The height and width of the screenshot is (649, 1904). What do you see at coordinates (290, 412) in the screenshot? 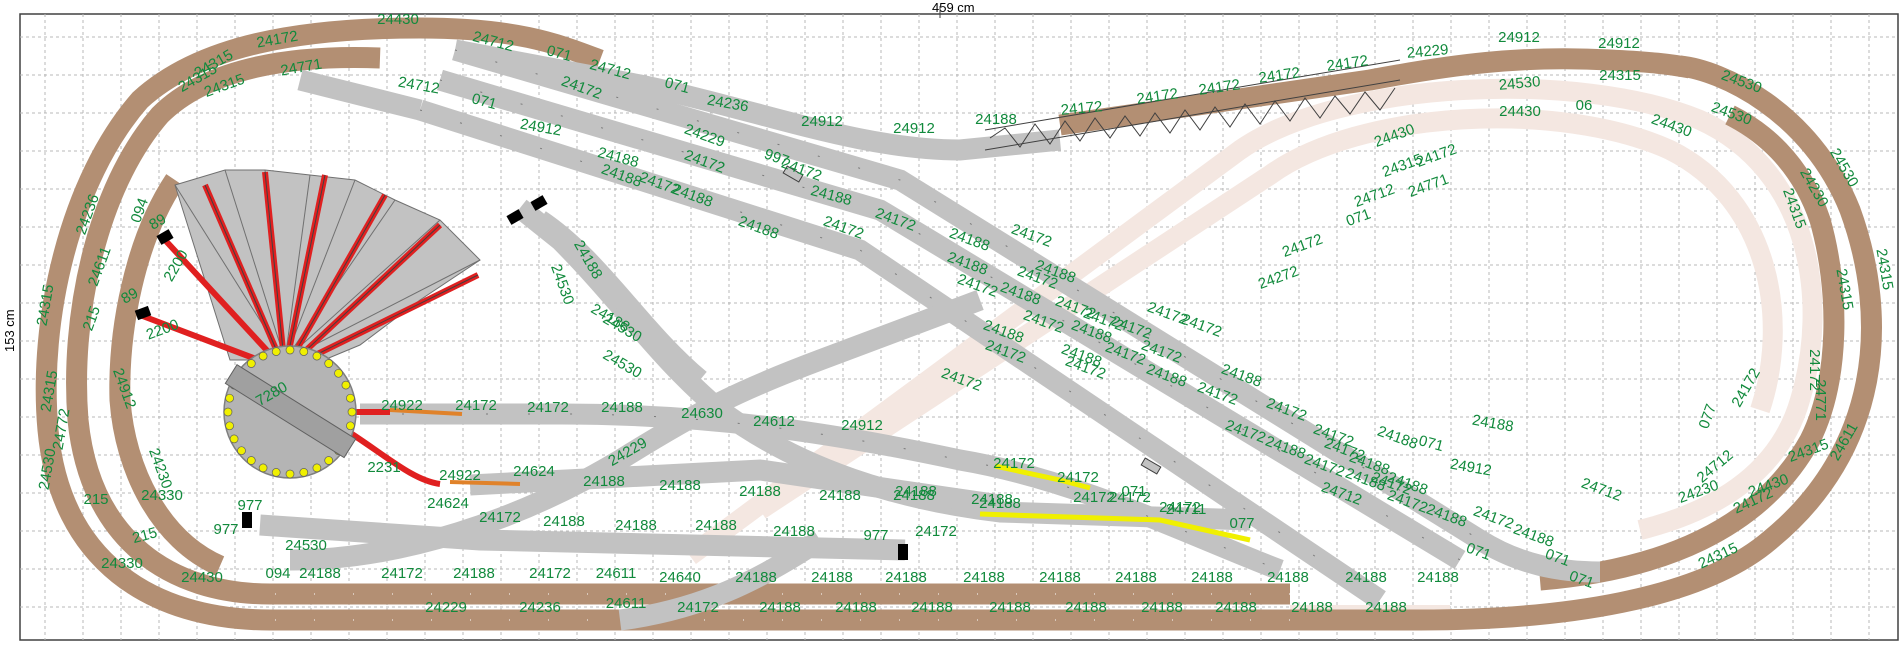
I see `turntable` at bounding box center [290, 412].